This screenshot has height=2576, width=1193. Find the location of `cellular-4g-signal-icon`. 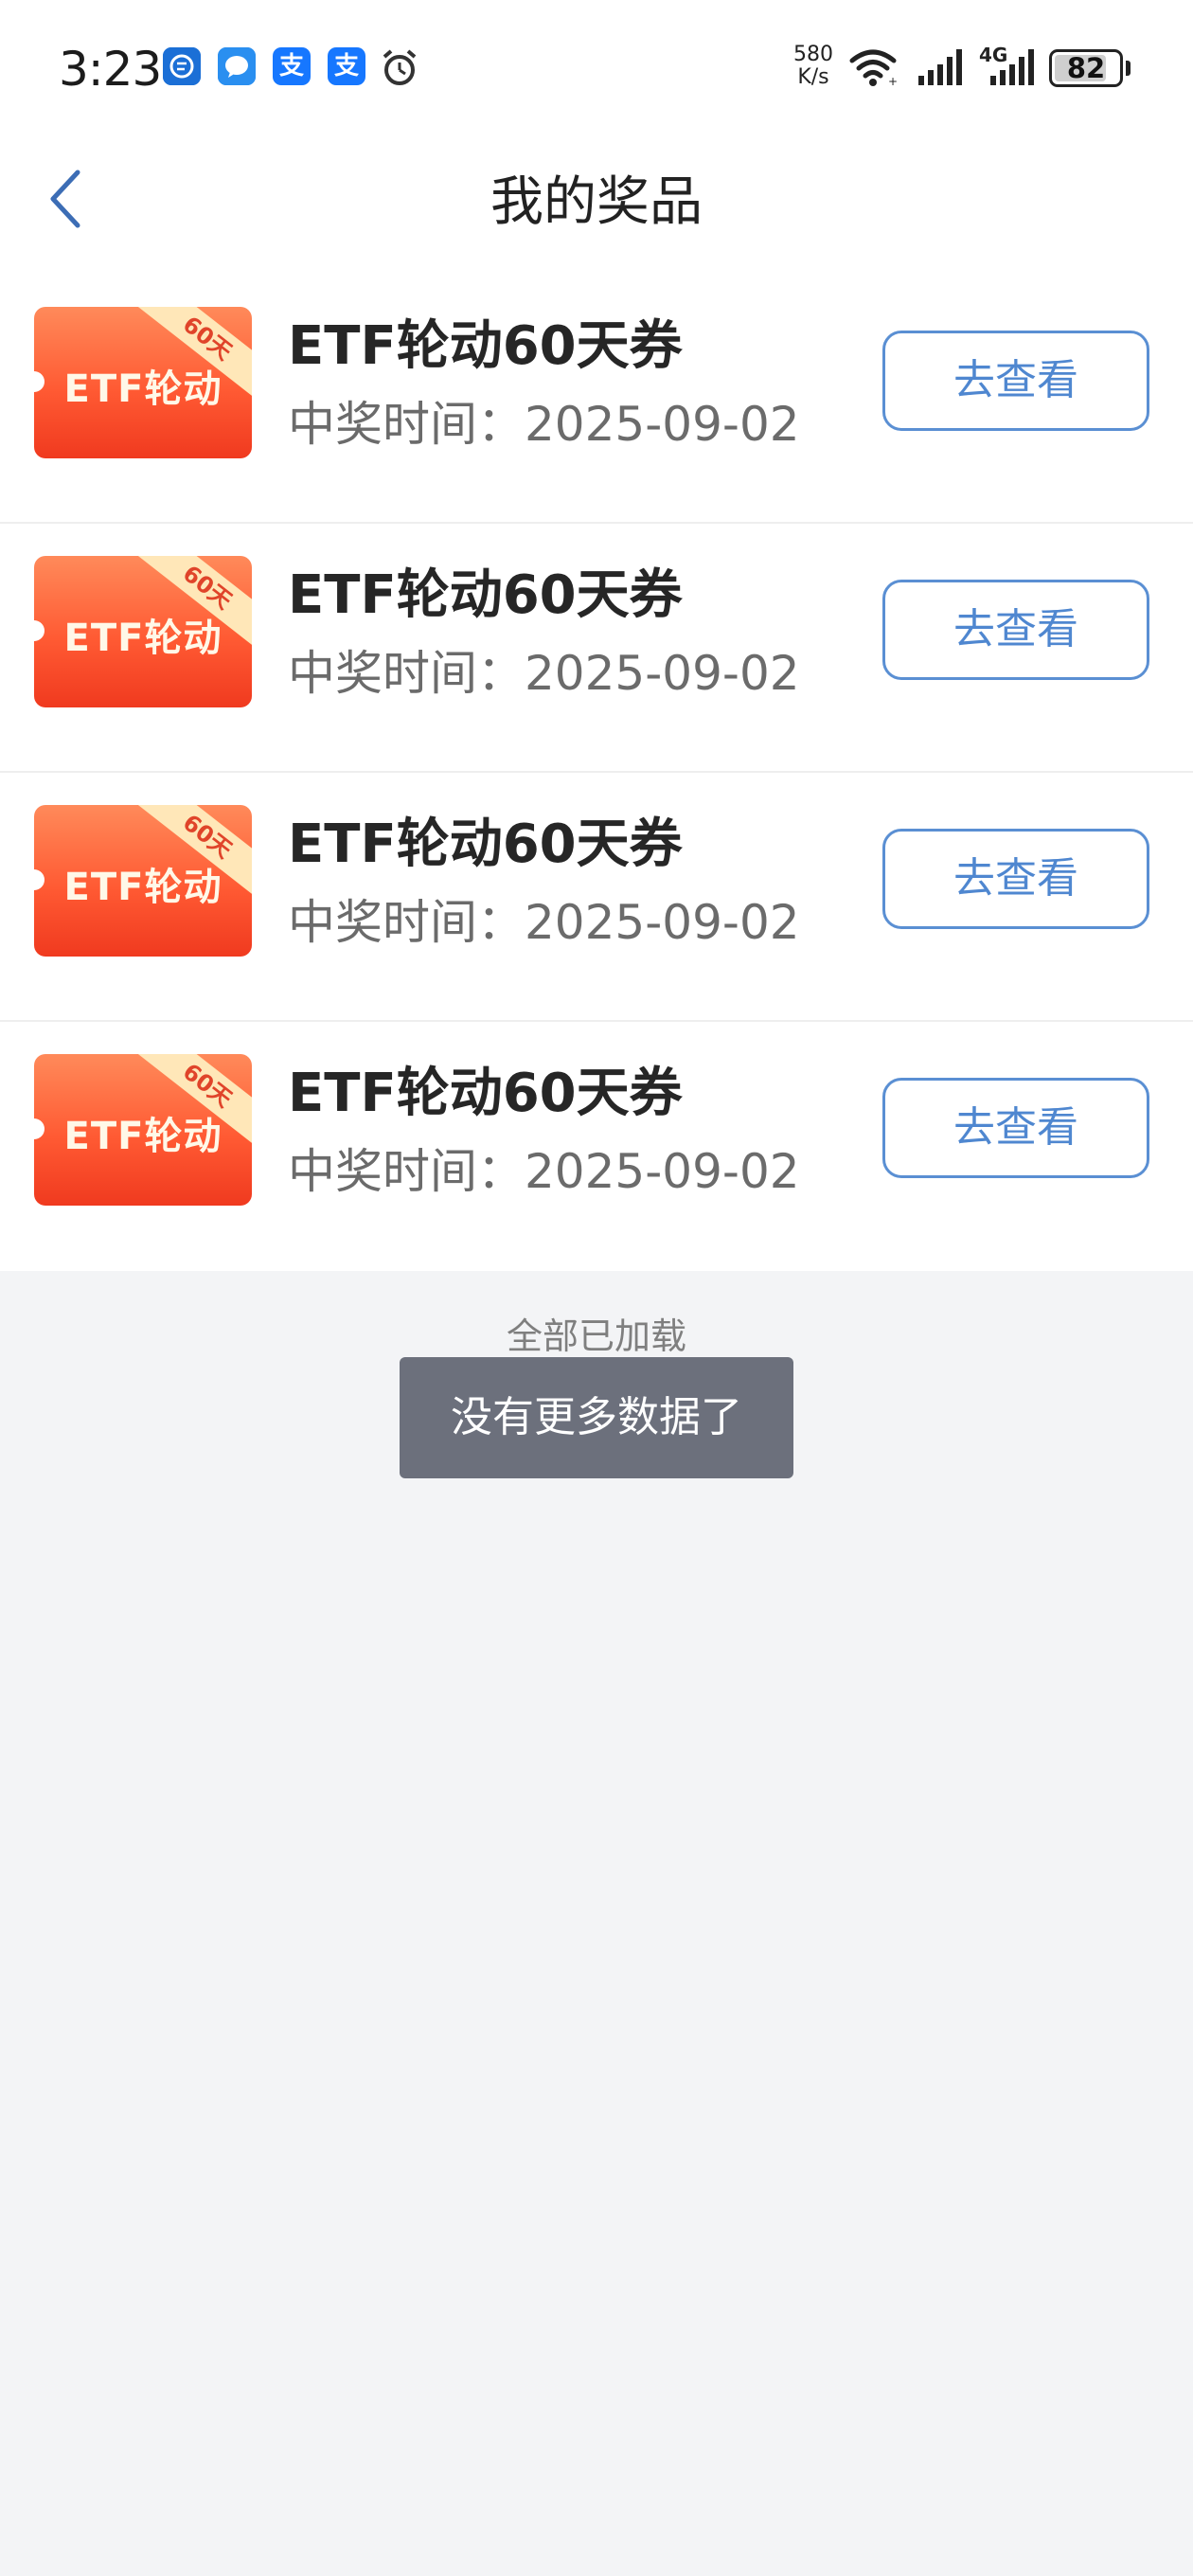

cellular-4g-signal-icon is located at coordinates (1012, 67).